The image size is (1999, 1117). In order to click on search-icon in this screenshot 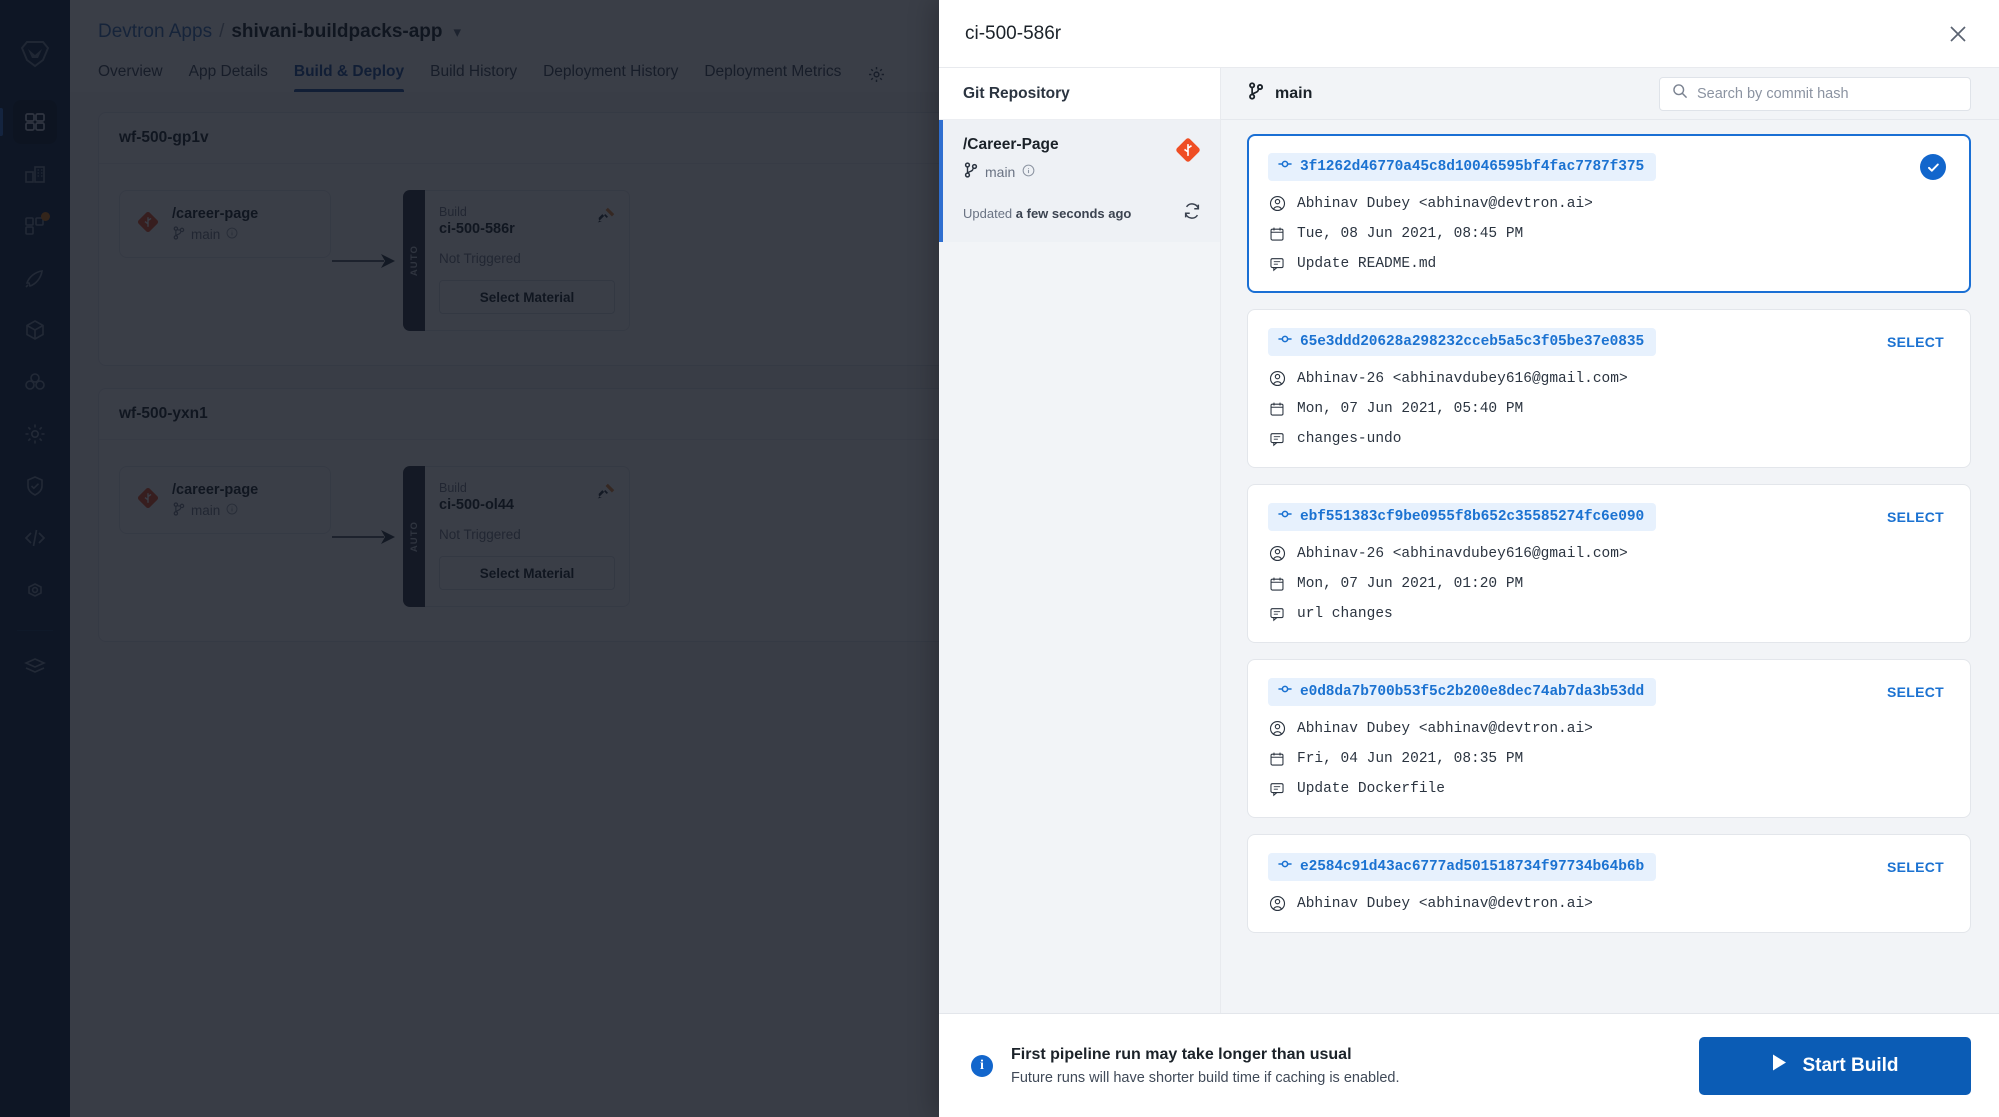, I will do `click(1680, 93)`.